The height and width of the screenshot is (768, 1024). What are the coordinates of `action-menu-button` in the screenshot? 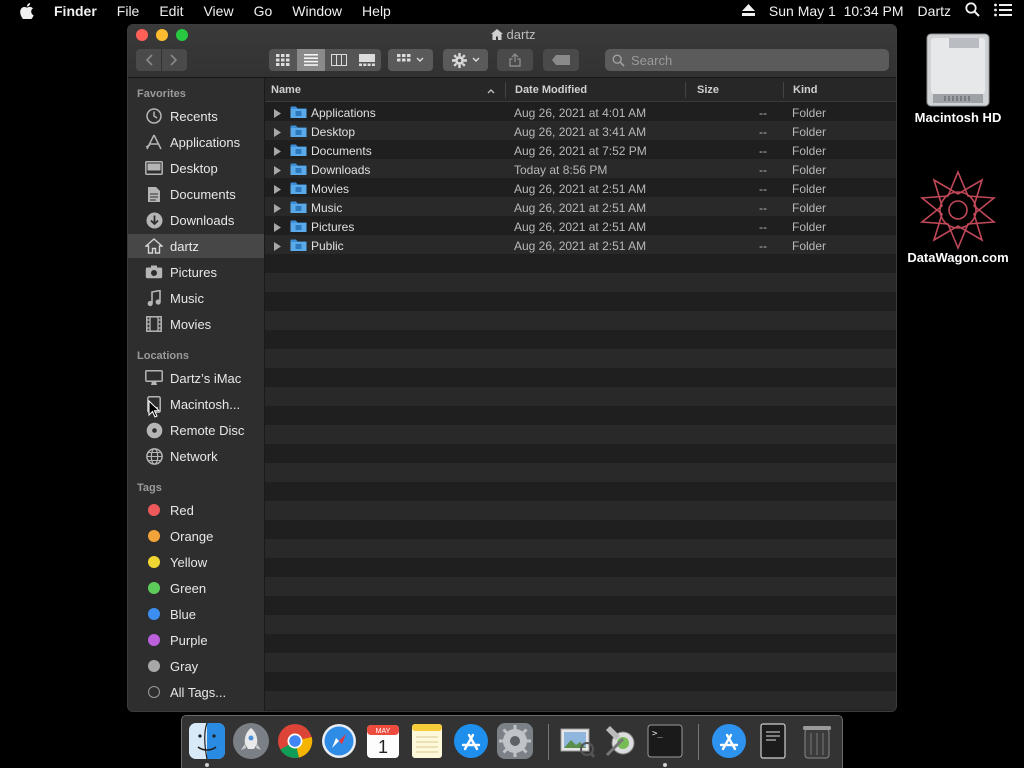 It's located at (465, 60).